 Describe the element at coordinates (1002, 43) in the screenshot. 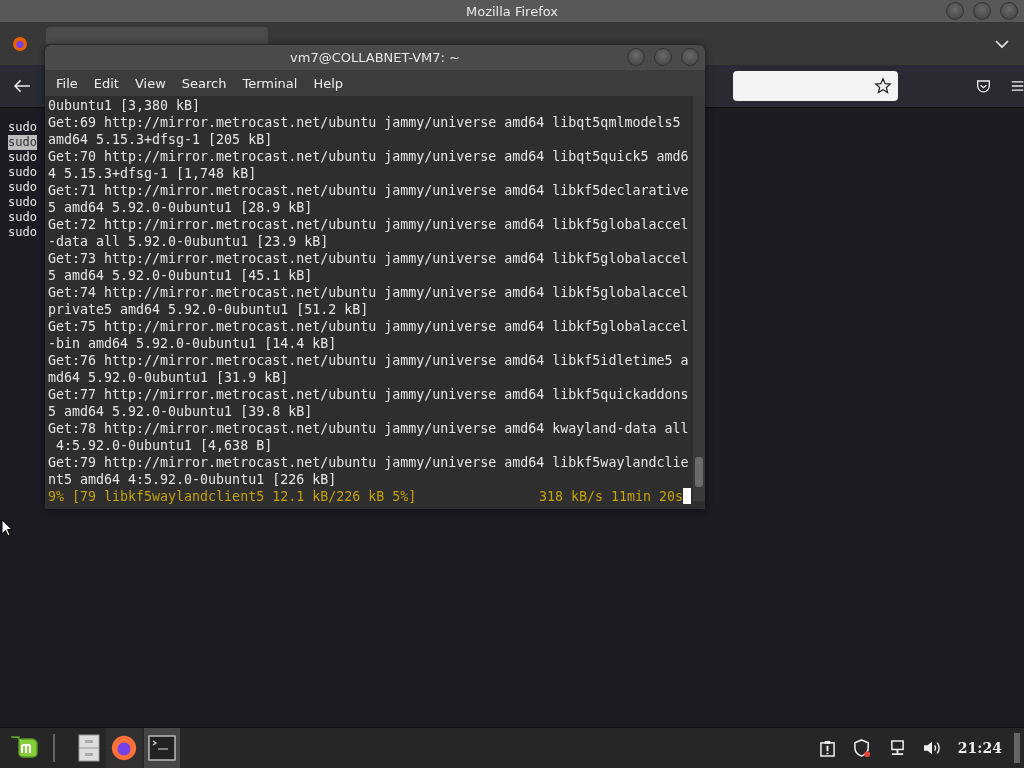

I see `chevron-down-icon` at that location.